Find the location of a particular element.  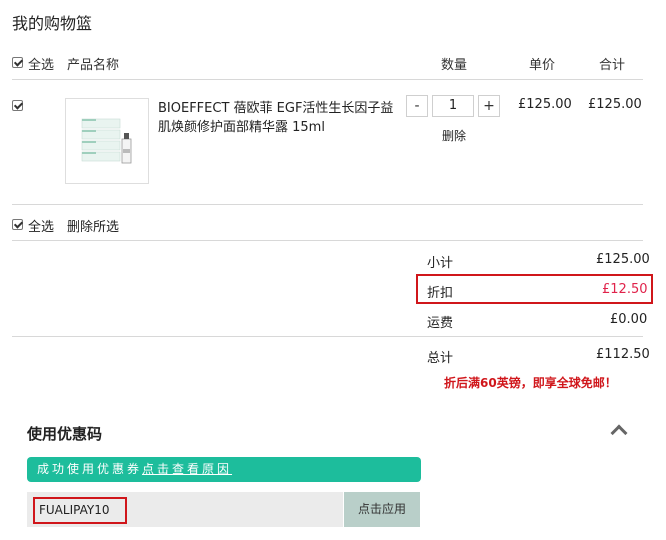

coupon-success-text: 成功使用优惠券 is located at coordinates (90, 469).